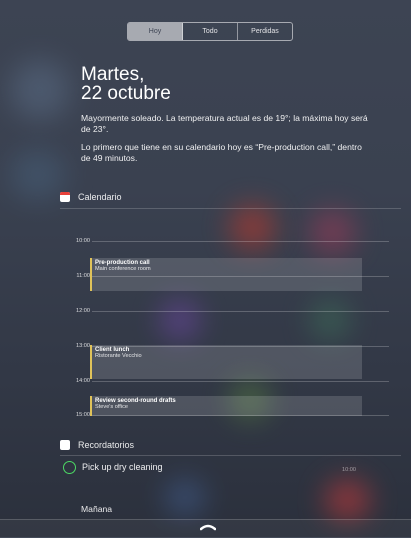  I want to click on reminder-checkbox, so click(69, 467).